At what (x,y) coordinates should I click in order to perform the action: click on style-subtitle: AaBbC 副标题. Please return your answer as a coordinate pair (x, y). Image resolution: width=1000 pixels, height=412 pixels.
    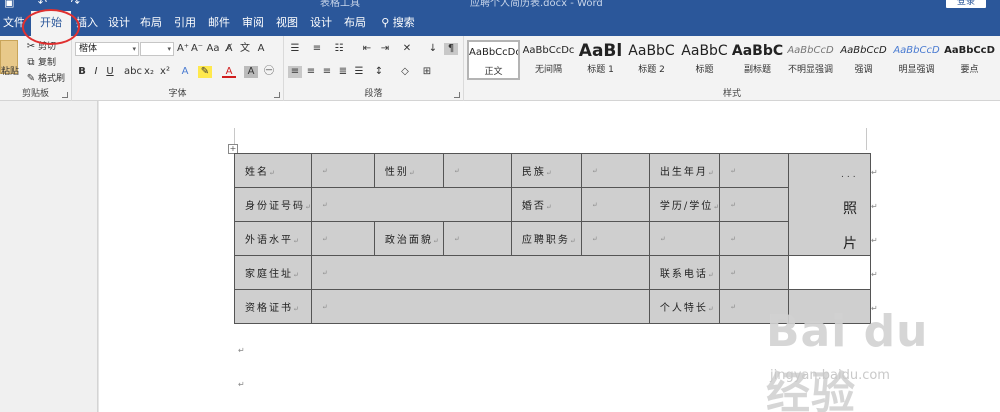
    Looking at the image, I should click on (757, 60).